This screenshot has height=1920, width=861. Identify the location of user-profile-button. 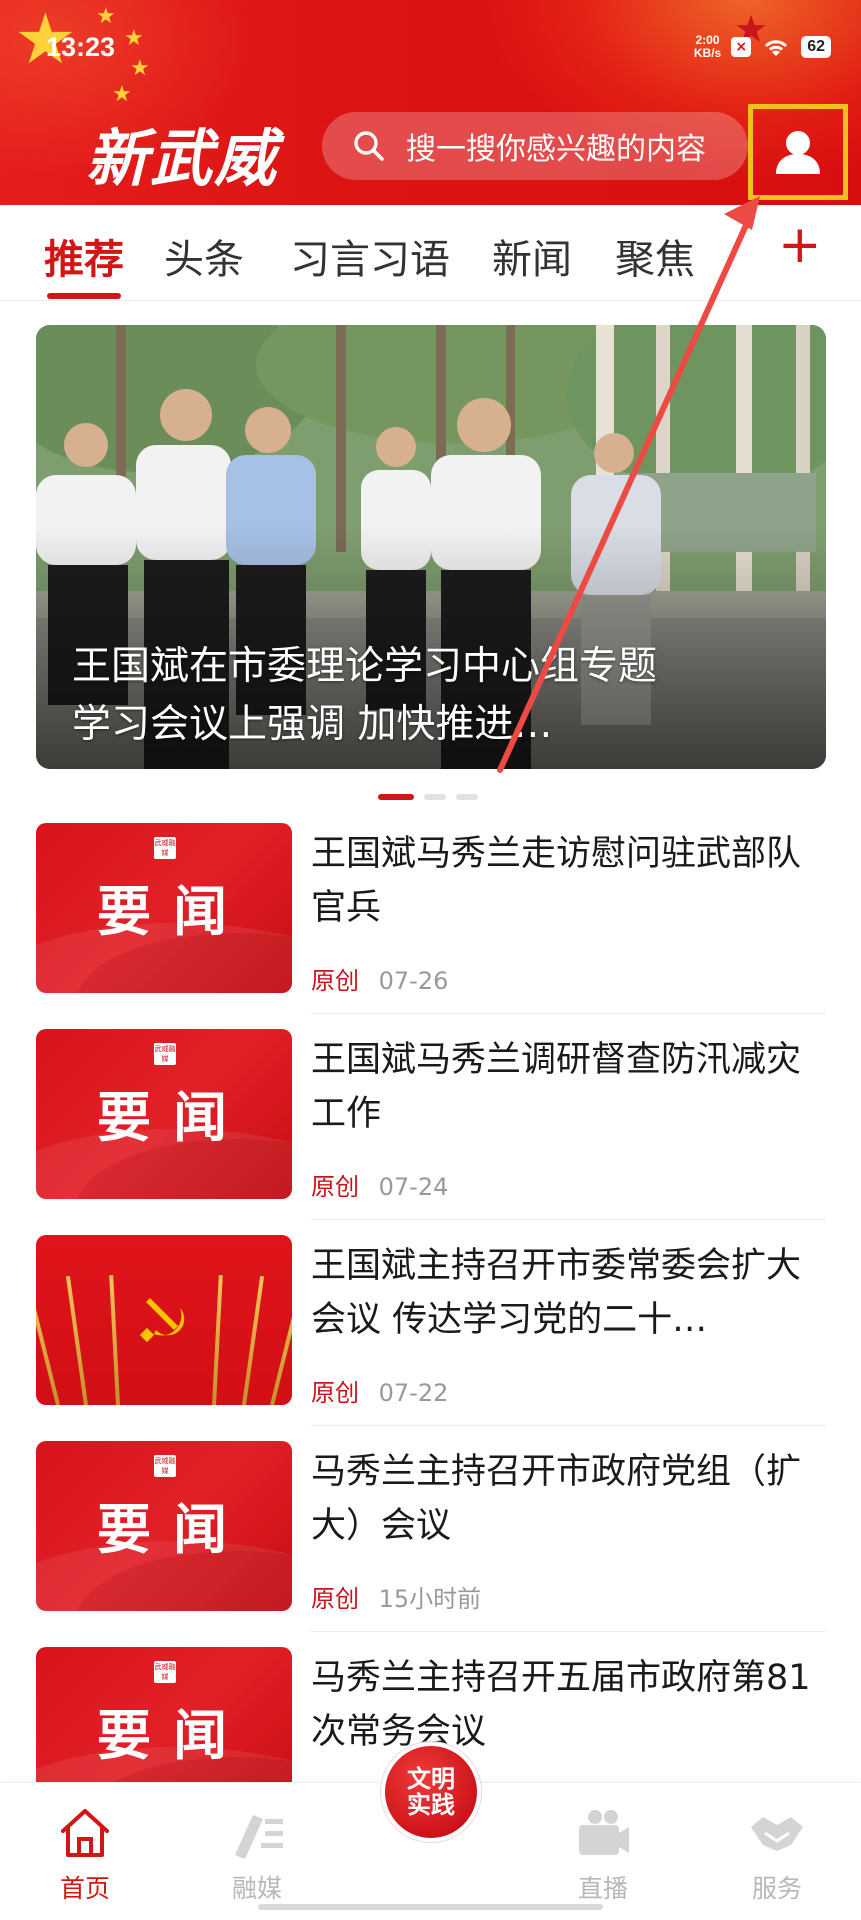
(798, 152).